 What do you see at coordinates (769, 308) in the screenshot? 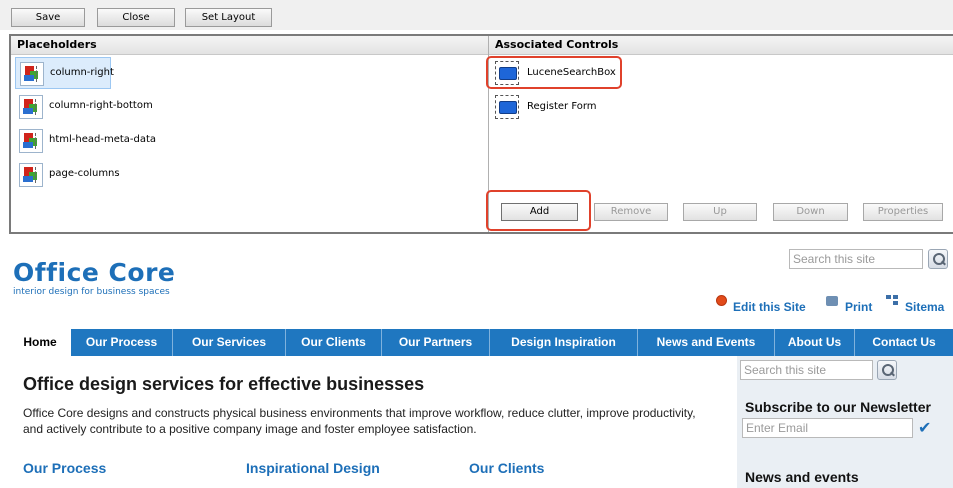
I see `edit-site-link: Edit this Site` at bounding box center [769, 308].